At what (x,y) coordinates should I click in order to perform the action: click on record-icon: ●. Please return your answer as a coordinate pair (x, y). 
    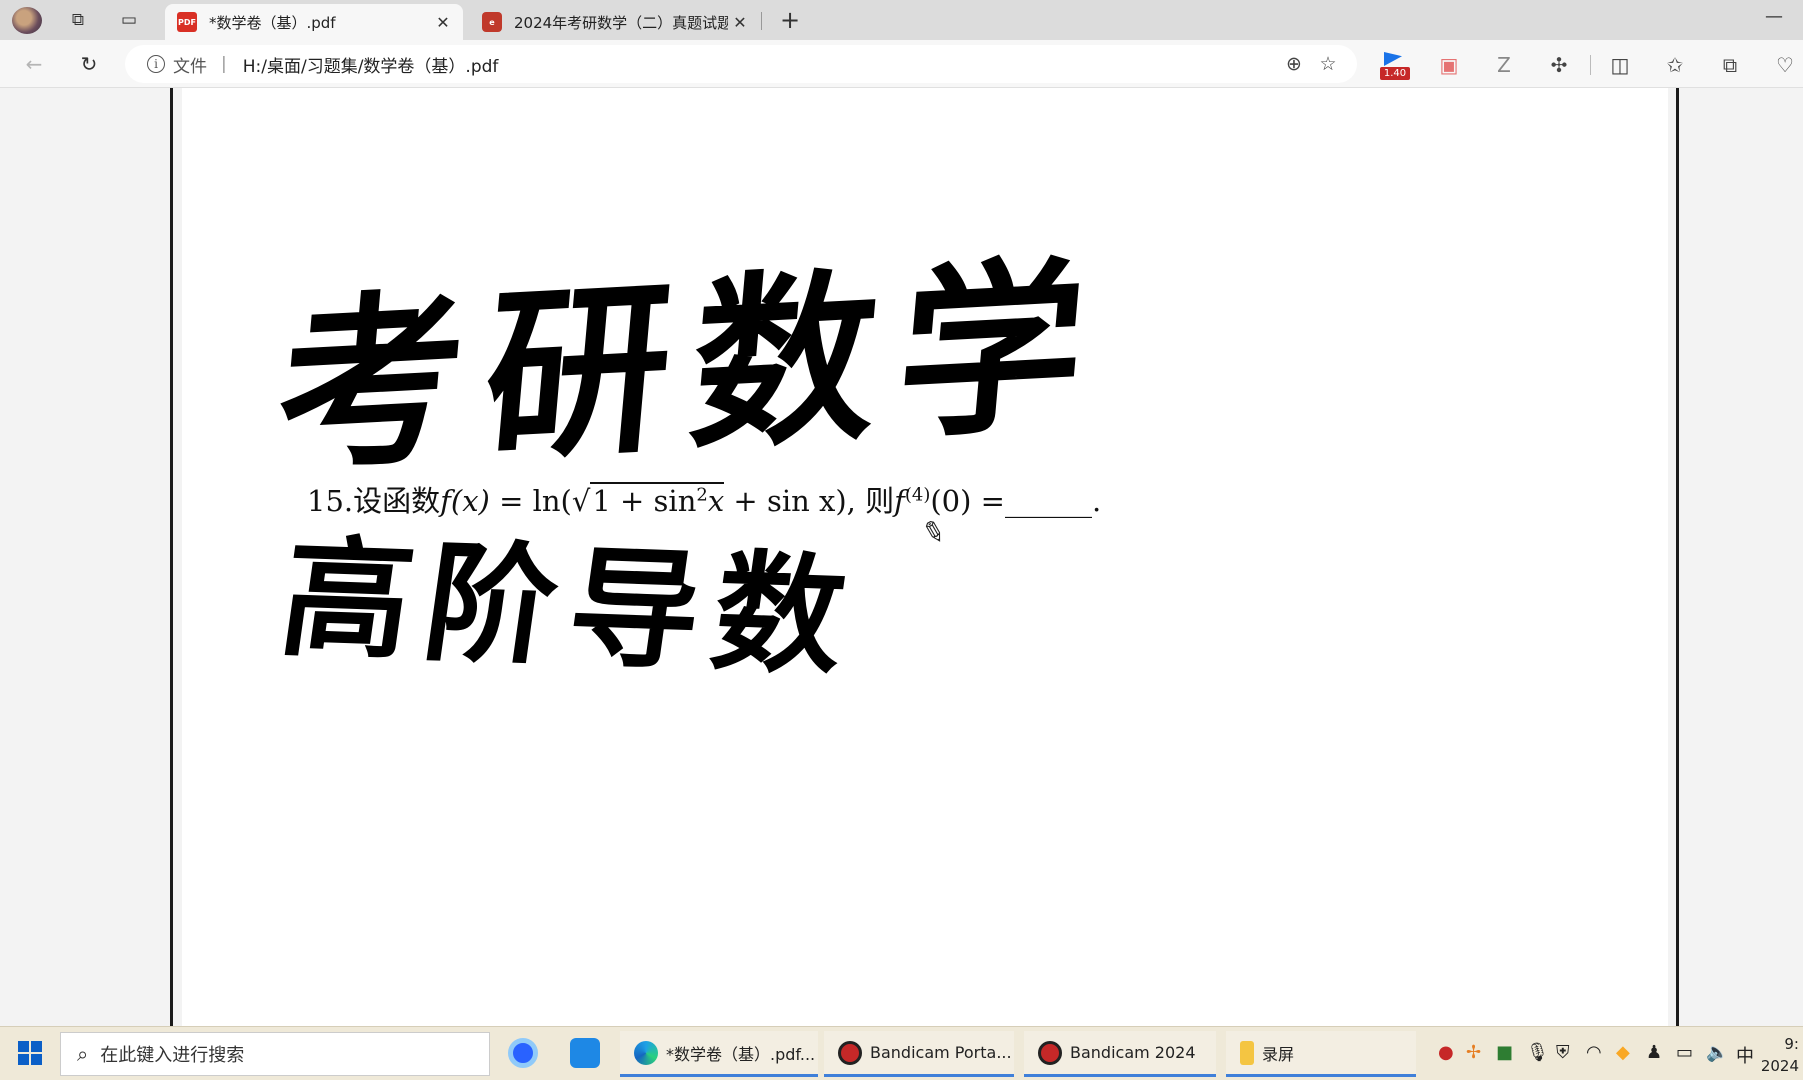
    Looking at the image, I should click on (1446, 1052).